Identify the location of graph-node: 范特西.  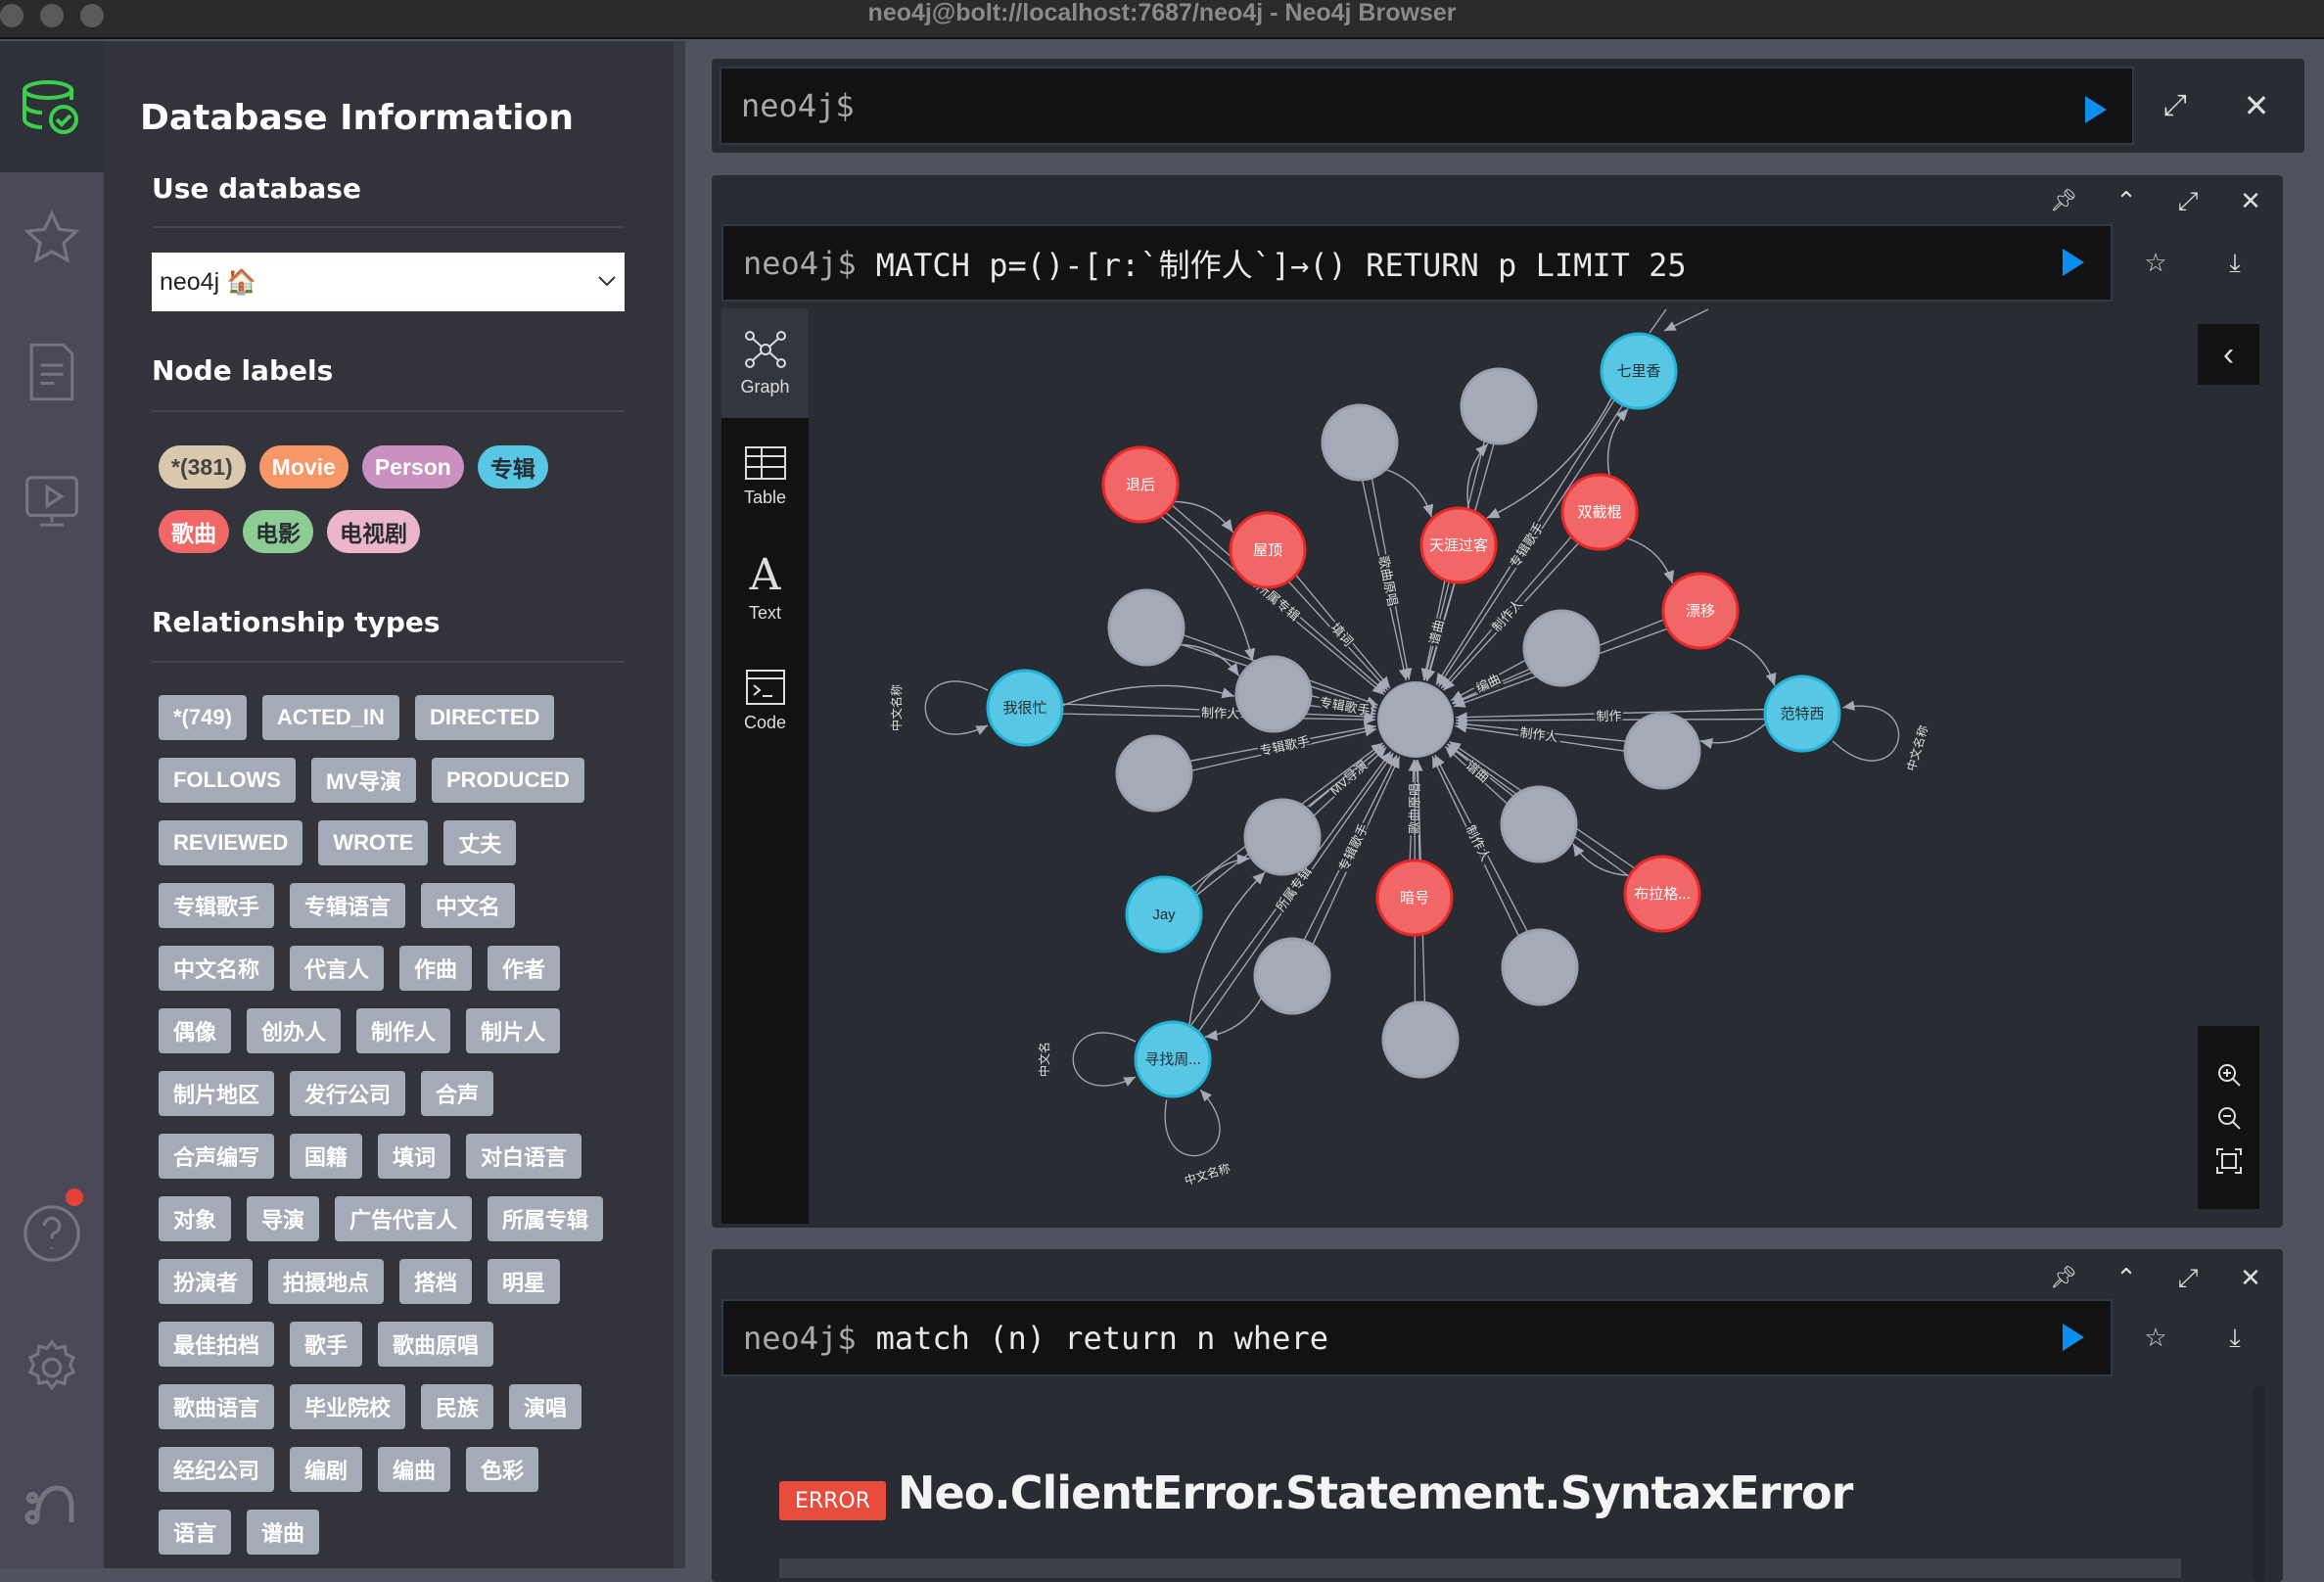
(1802, 713).